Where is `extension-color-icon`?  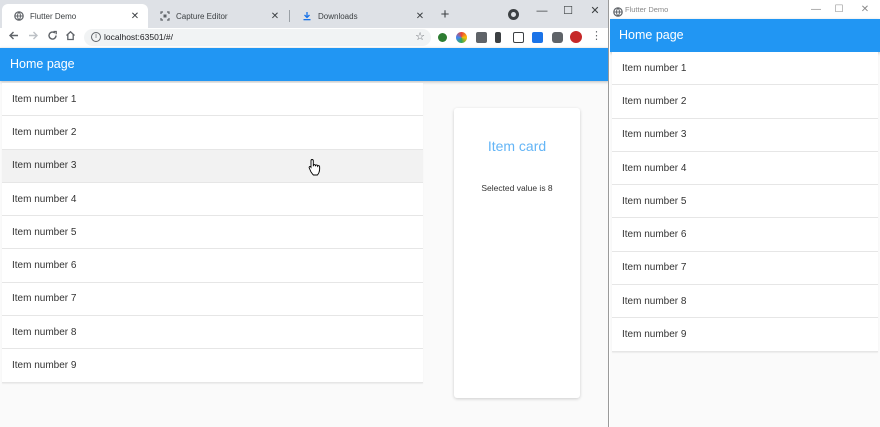
extension-color-icon is located at coordinates (461, 37).